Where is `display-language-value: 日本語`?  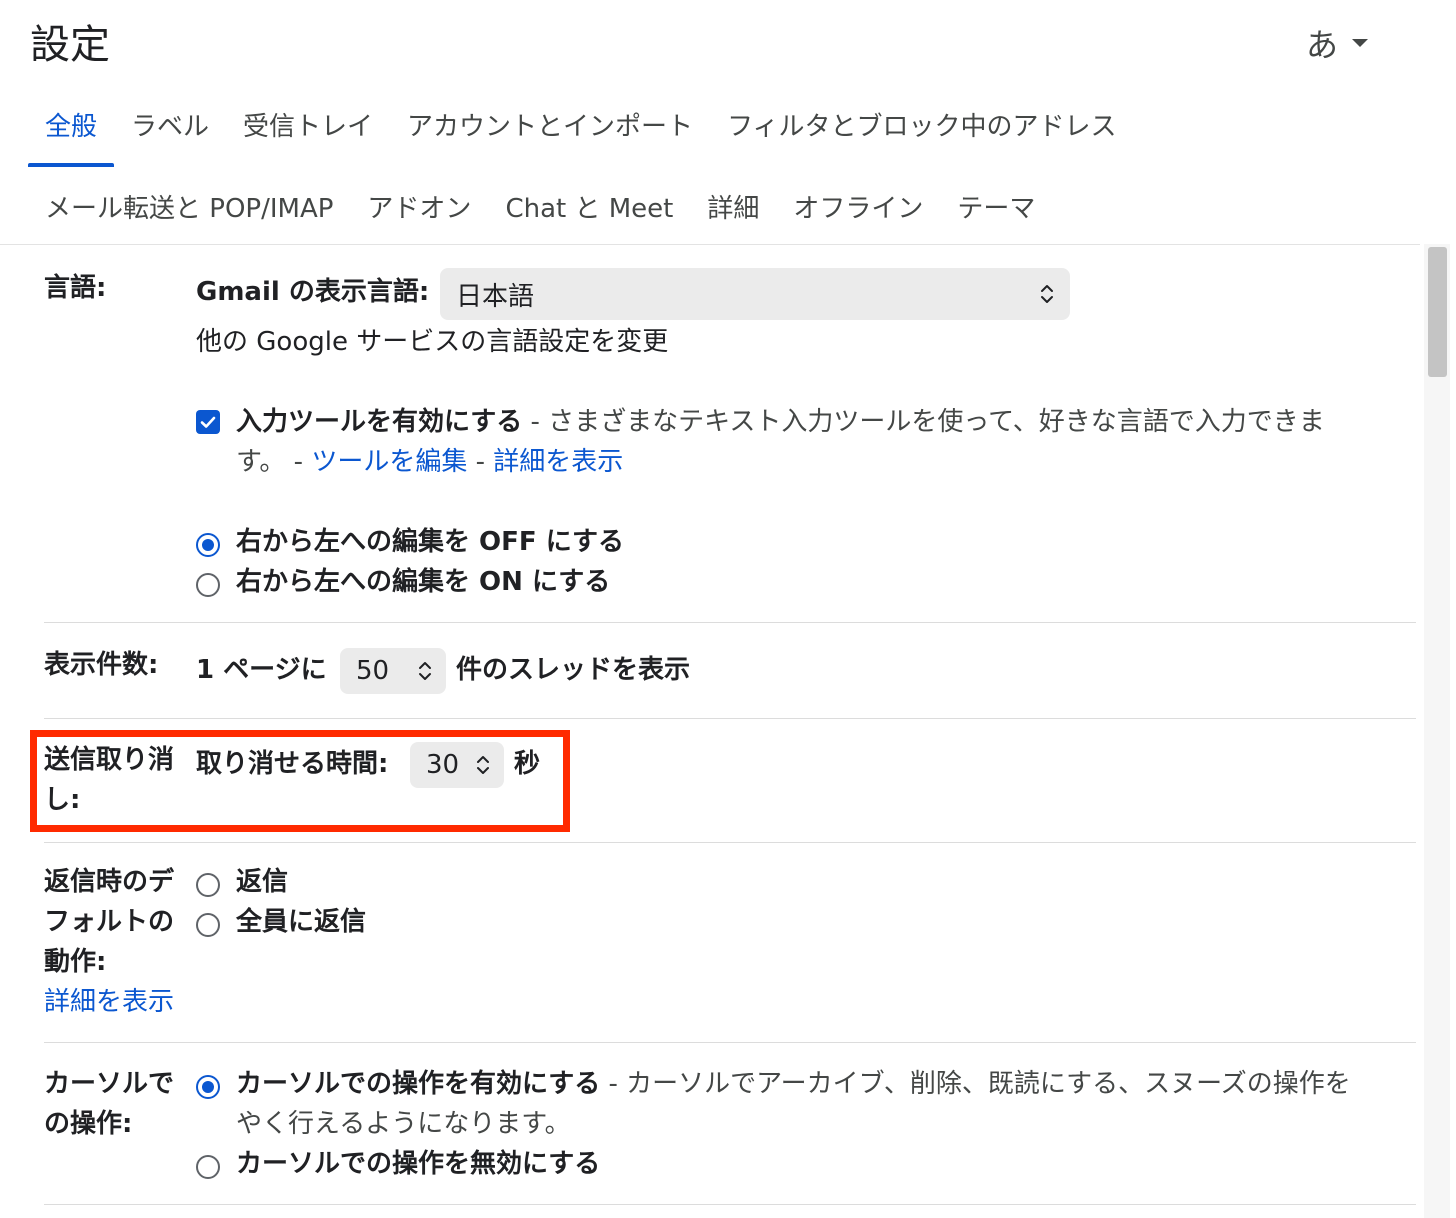 display-language-value: 日本語 is located at coordinates (495, 296).